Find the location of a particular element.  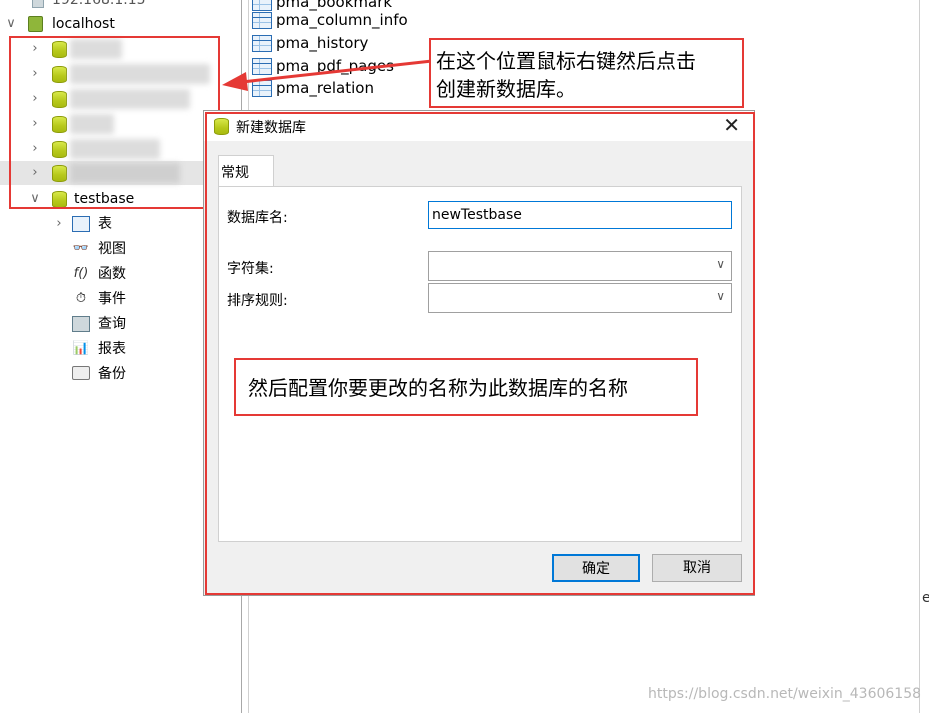

chevron-right-icon: › is located at coordinates (59, 224).